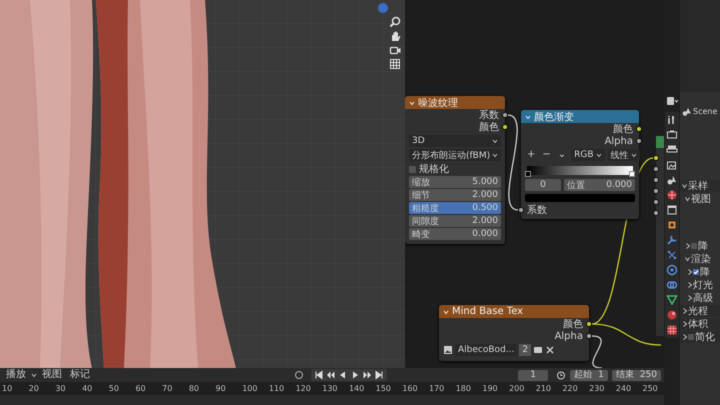 This screenshot has height=405, width=720. Describe the element at coordinates (700, 186) in the screenshot. I see `panel-header: 采样` at that location.